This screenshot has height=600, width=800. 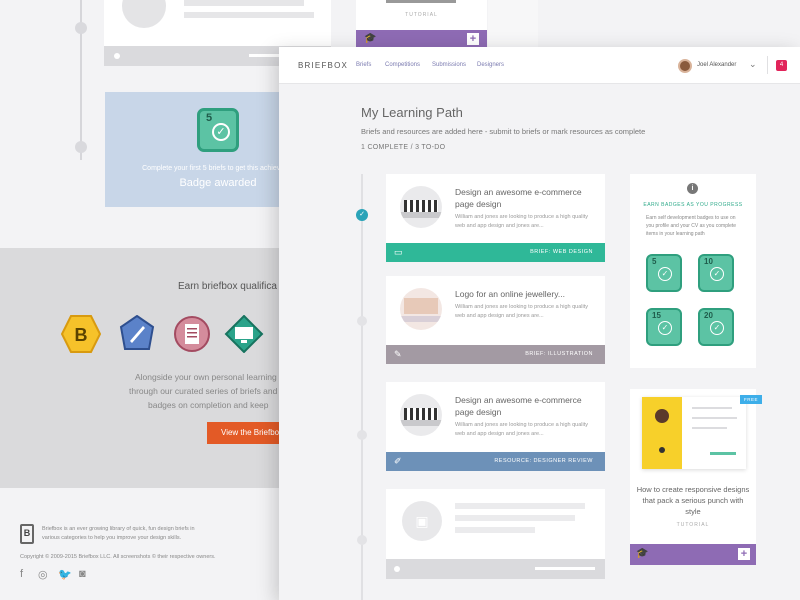 What do you see at coordinates (781, 65) in the screenshot?
I see `notification-badge: 4` at bounding box center [781, 65].